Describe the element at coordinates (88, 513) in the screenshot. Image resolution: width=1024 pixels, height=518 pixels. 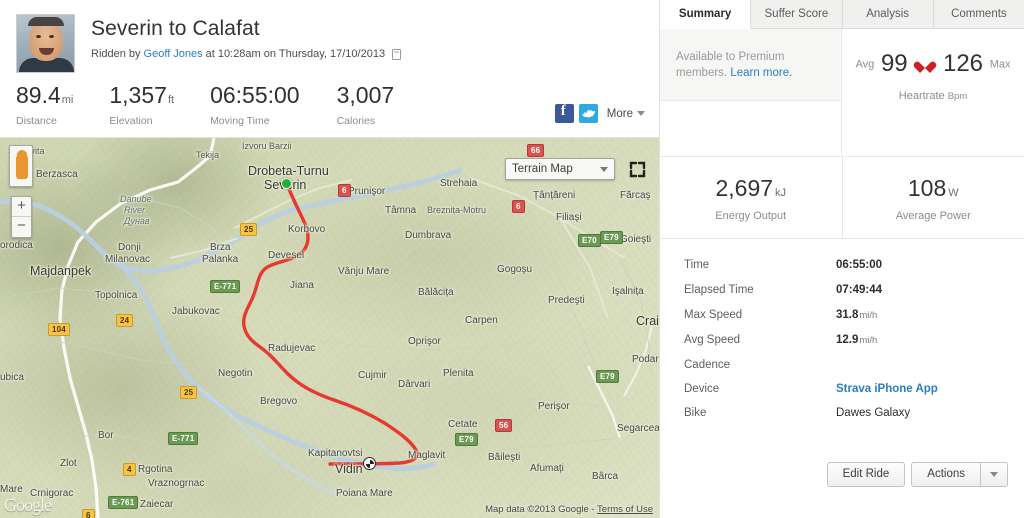
I see `map-road-shield: 6` at that location.